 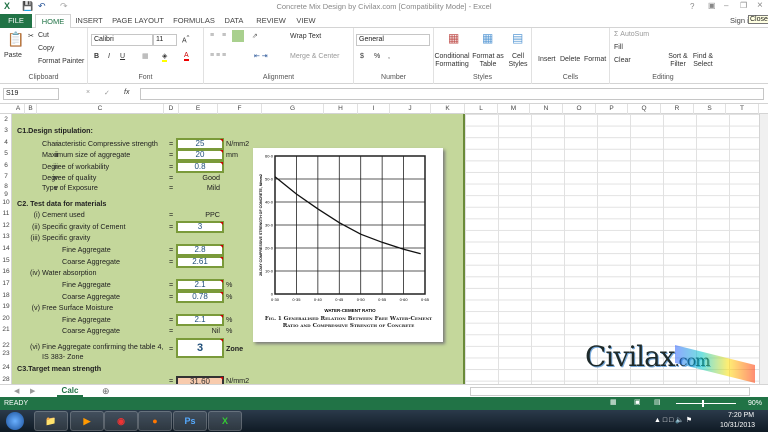 I want to click on zoom-slider, so click(x=706, y=403).